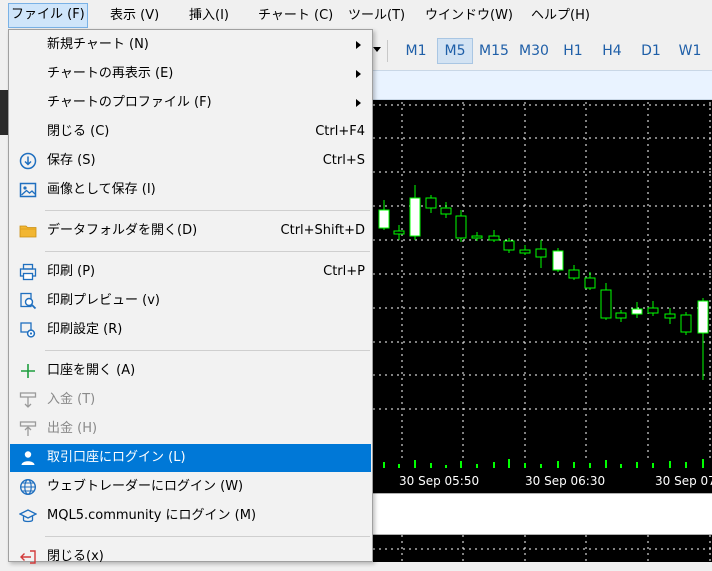 The image size is (712, 571). Describe the element at coordinates (190, 429) in the screenshot. I see `menu-item-withdraw: 出金 (H)` at that location.